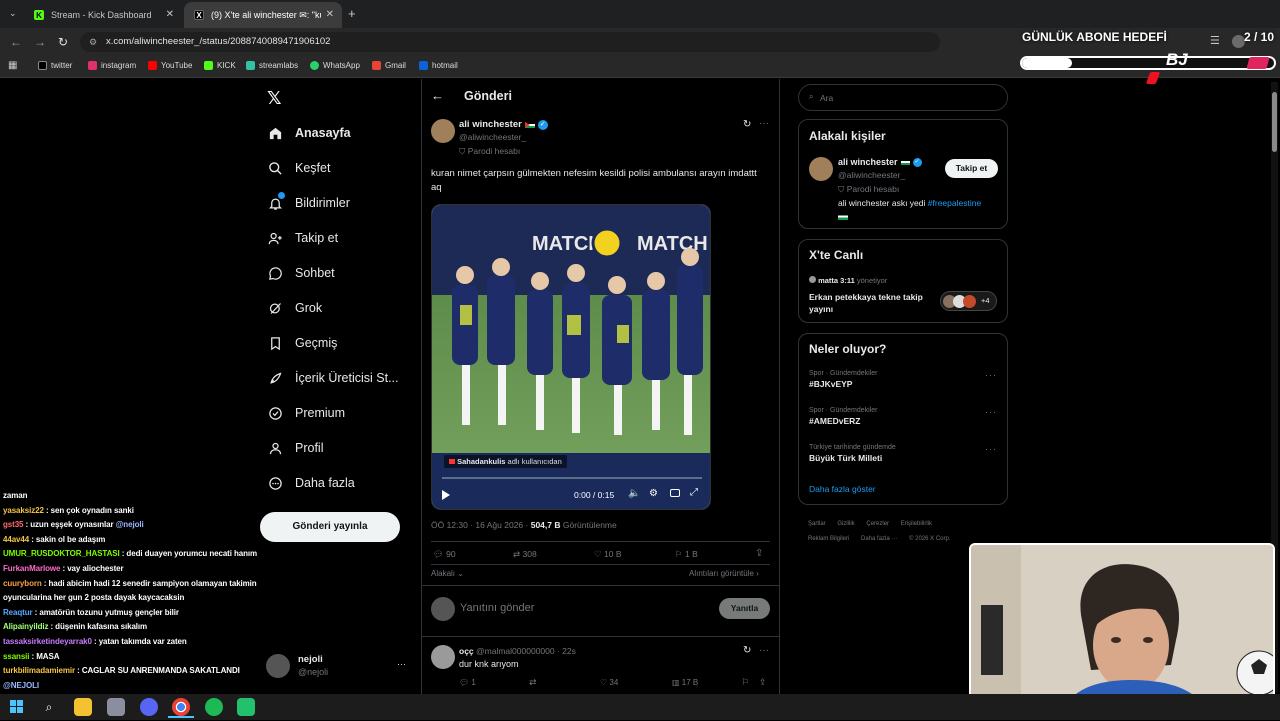 This screenshot has width=1280, height=721. Describe the element at coordinates (879, 539) in the screenshot. I see `footer-link: Daha fazla ···` at that location.